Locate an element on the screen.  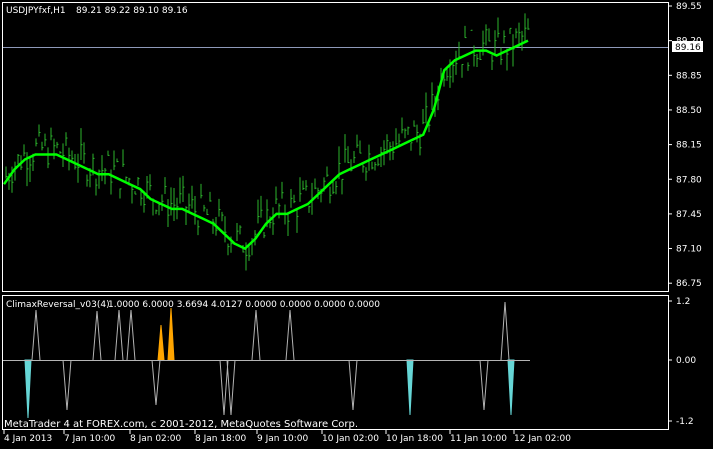
indicator-name: ClimaxReversal_v03(4) is located at coordinates (58, 305).